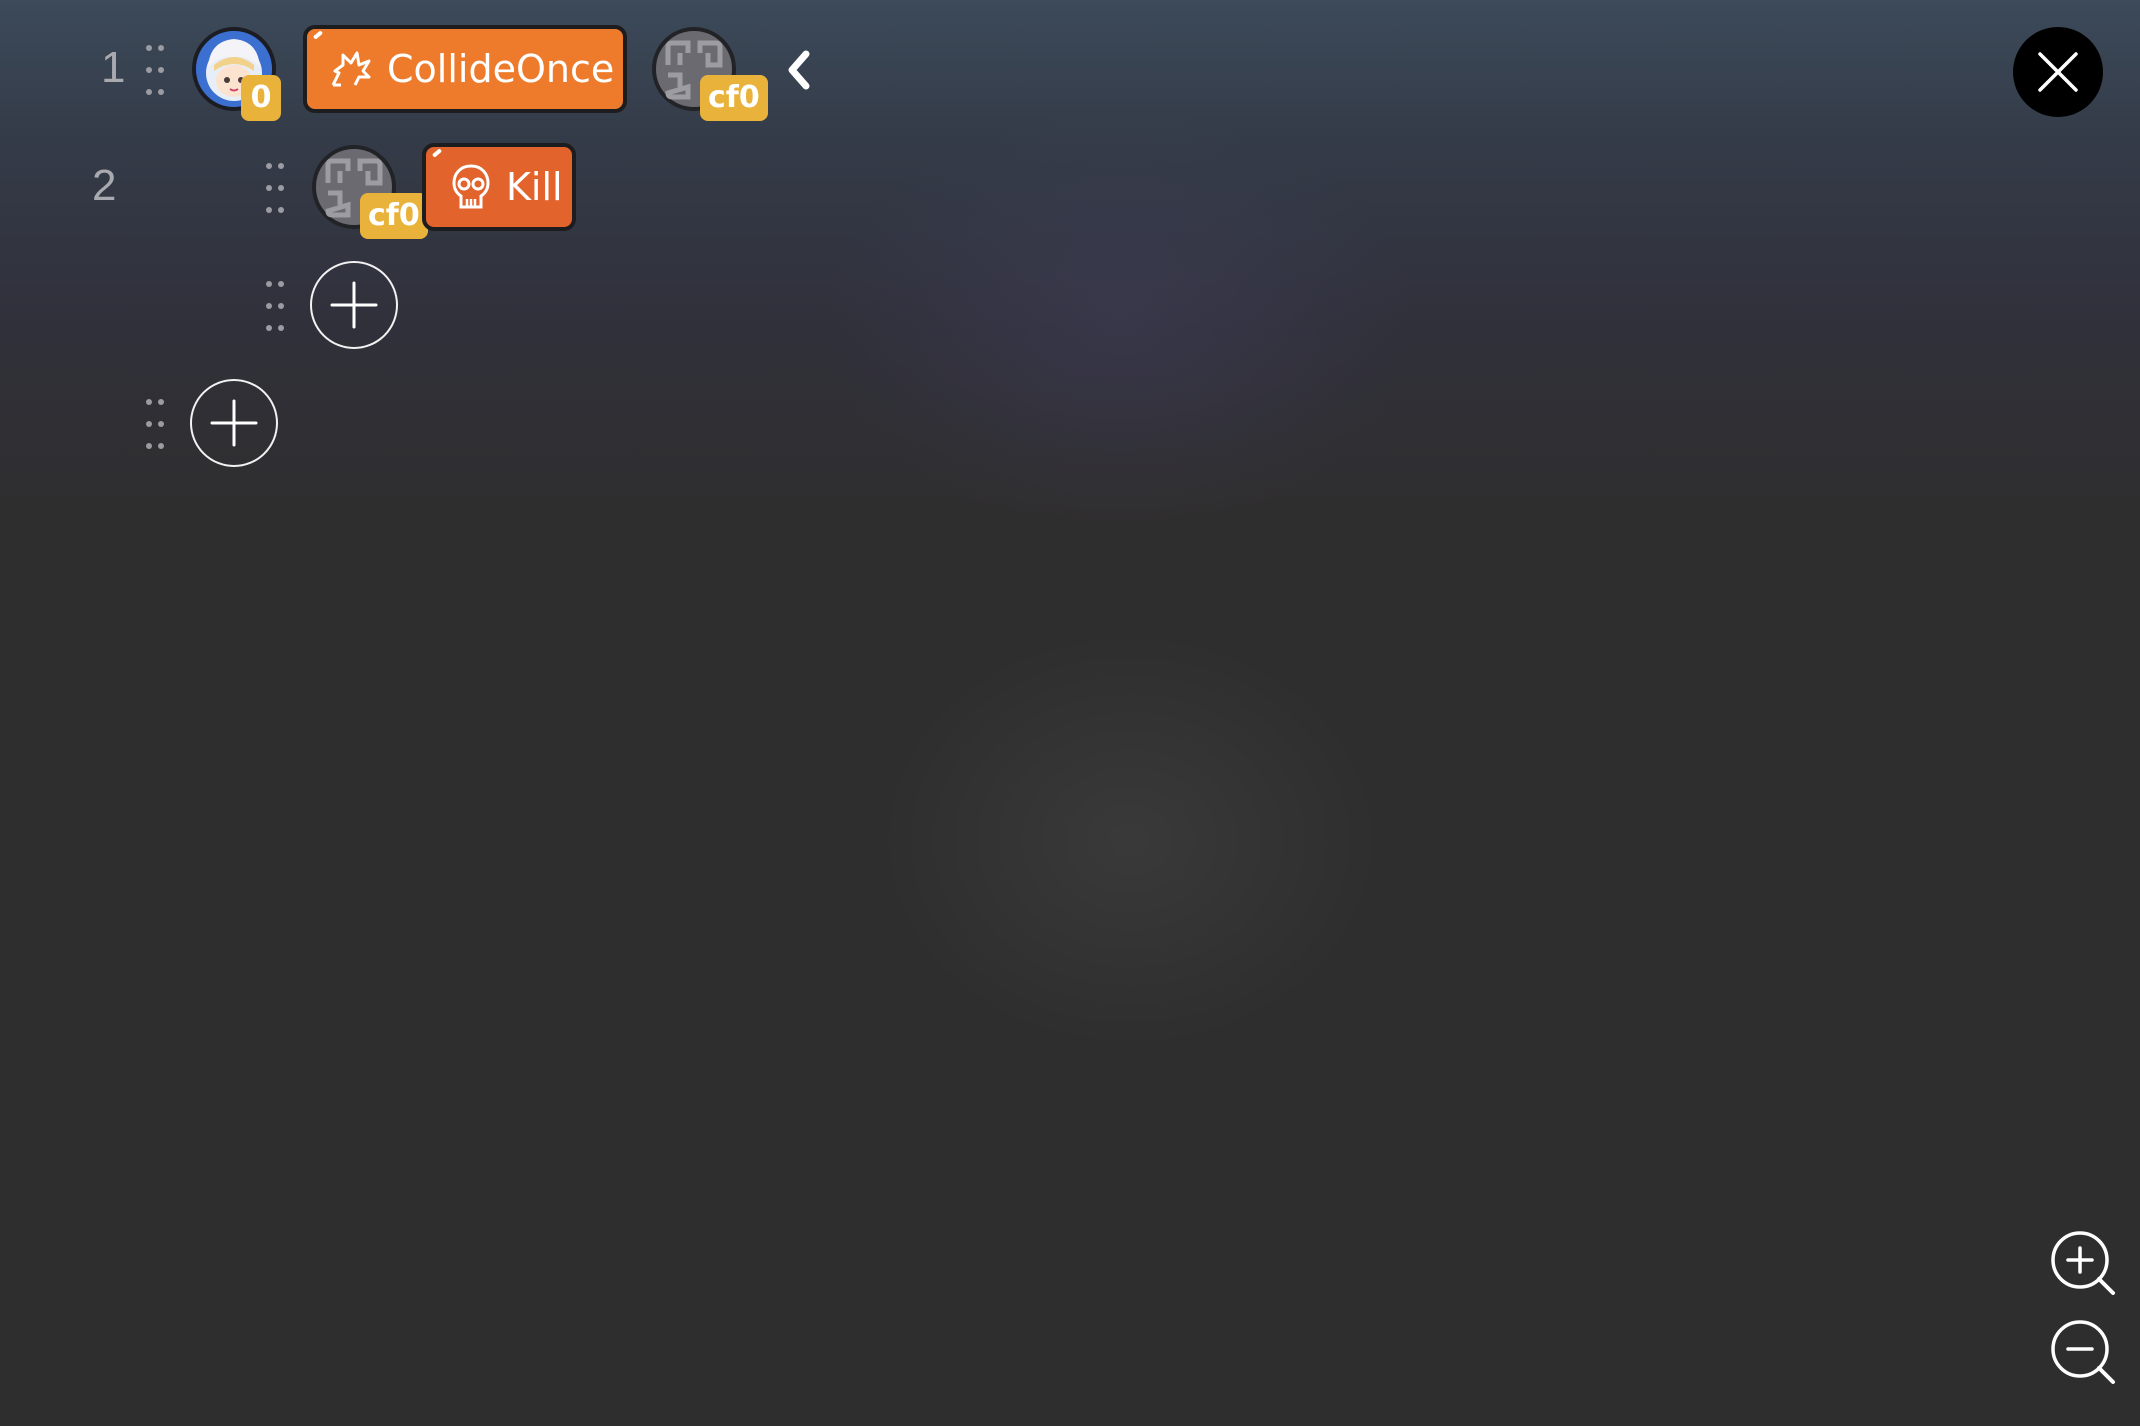 This screenshot has width=2140, height=1426. What do you see at coordinates (394, 216) in the screenshot?
I see `target-badge-row-2: cf0` at bounding box center [394, 216].